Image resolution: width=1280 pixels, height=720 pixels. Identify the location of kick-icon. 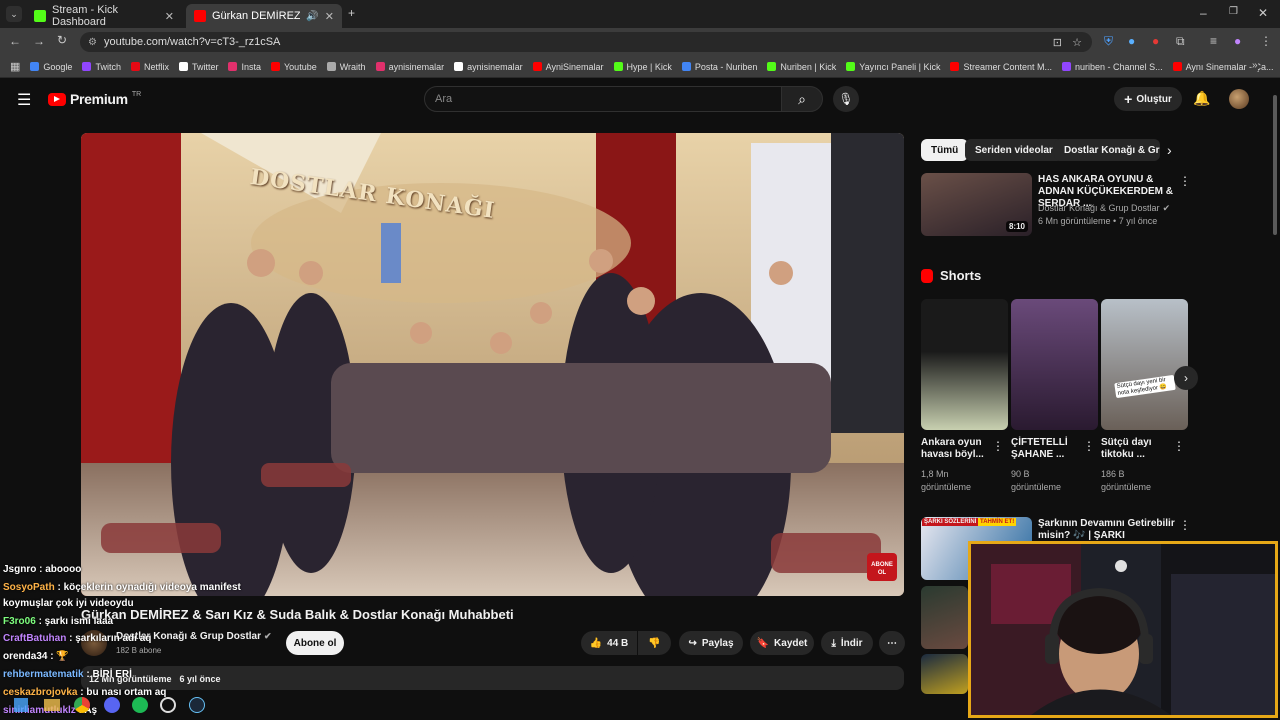
(772, 66).